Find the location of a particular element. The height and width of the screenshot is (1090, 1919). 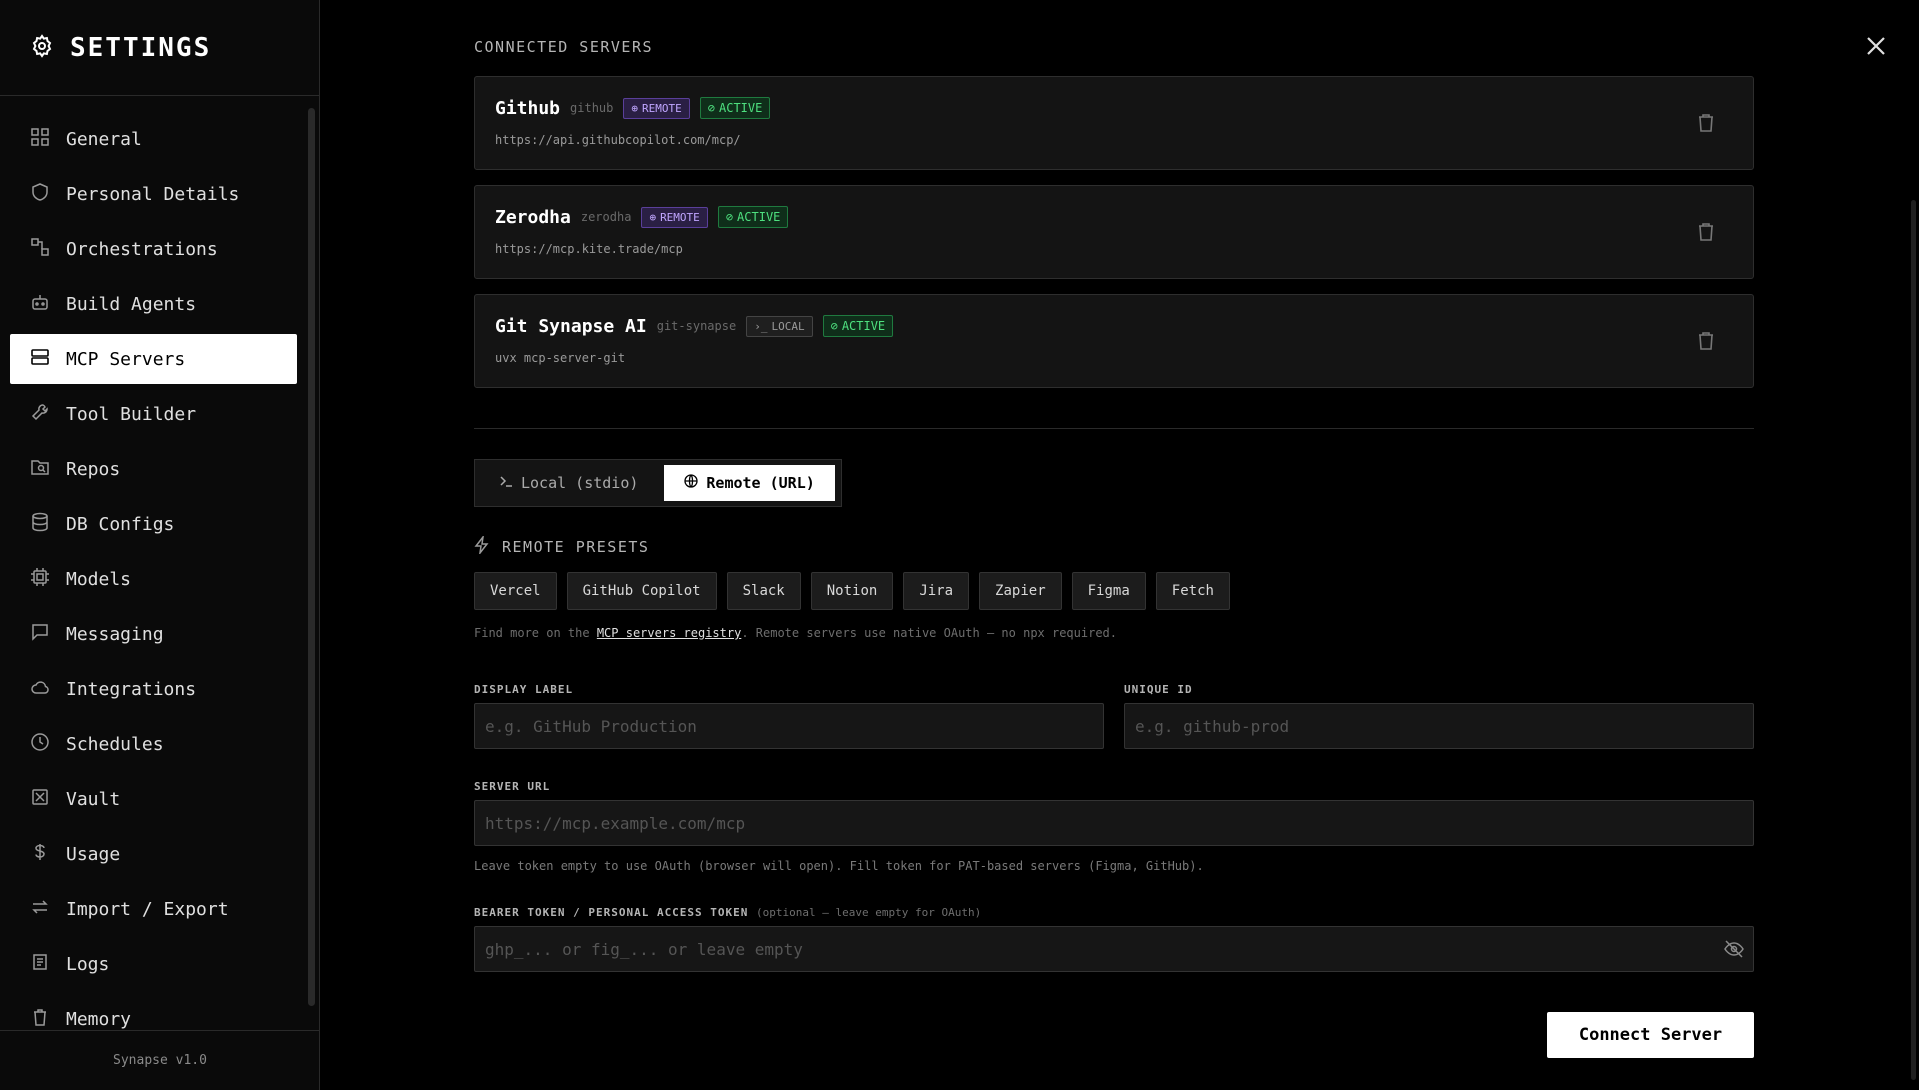

token-label-text: BEARER TOKEN / PERSONAL ACCESS TOKEN is located at coordinates (611, 912).